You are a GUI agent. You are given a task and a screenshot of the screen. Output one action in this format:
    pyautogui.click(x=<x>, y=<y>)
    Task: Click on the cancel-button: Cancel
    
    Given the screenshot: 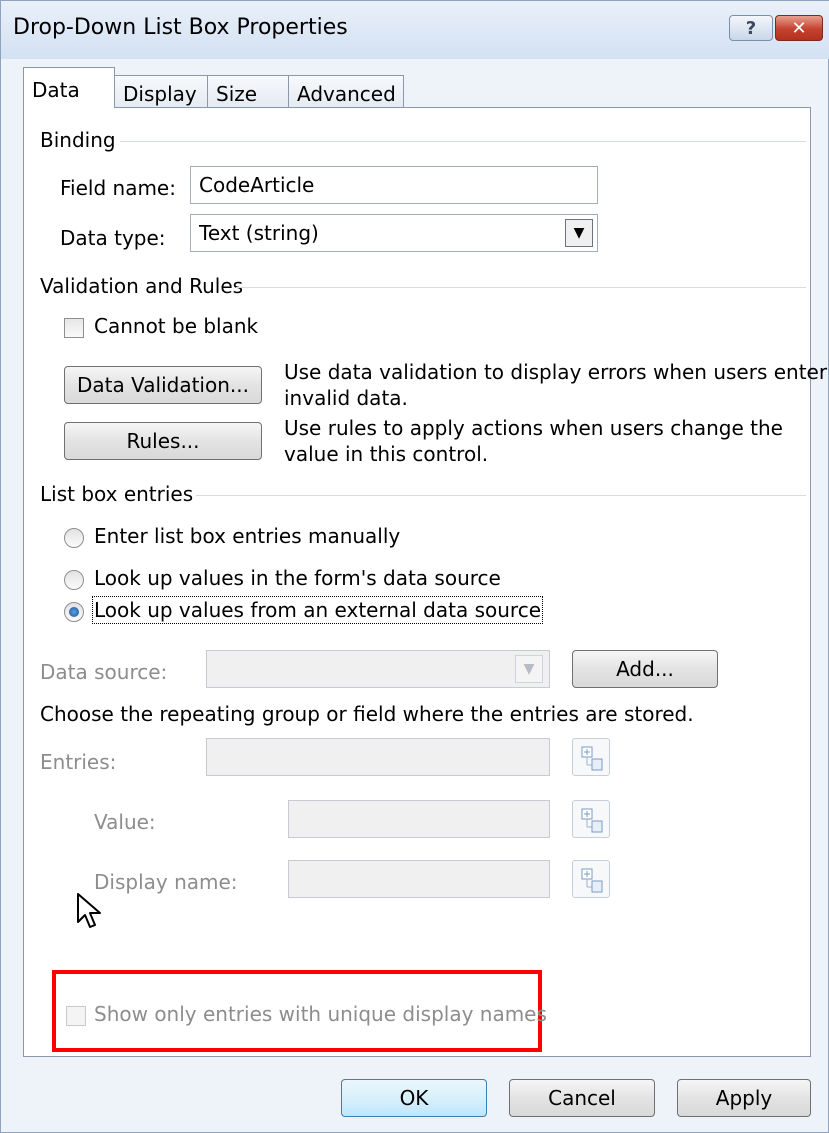 What is the action you would take?
    pyautogui.click(x=582, y=1098)
    